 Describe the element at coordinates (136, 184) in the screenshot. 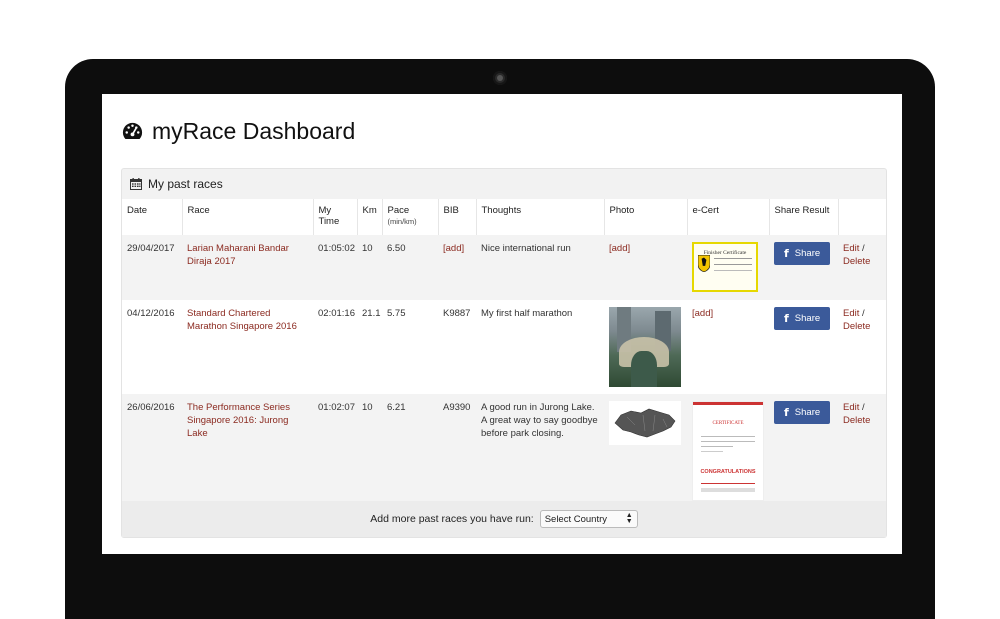

I see `calendar-icon` at that location.